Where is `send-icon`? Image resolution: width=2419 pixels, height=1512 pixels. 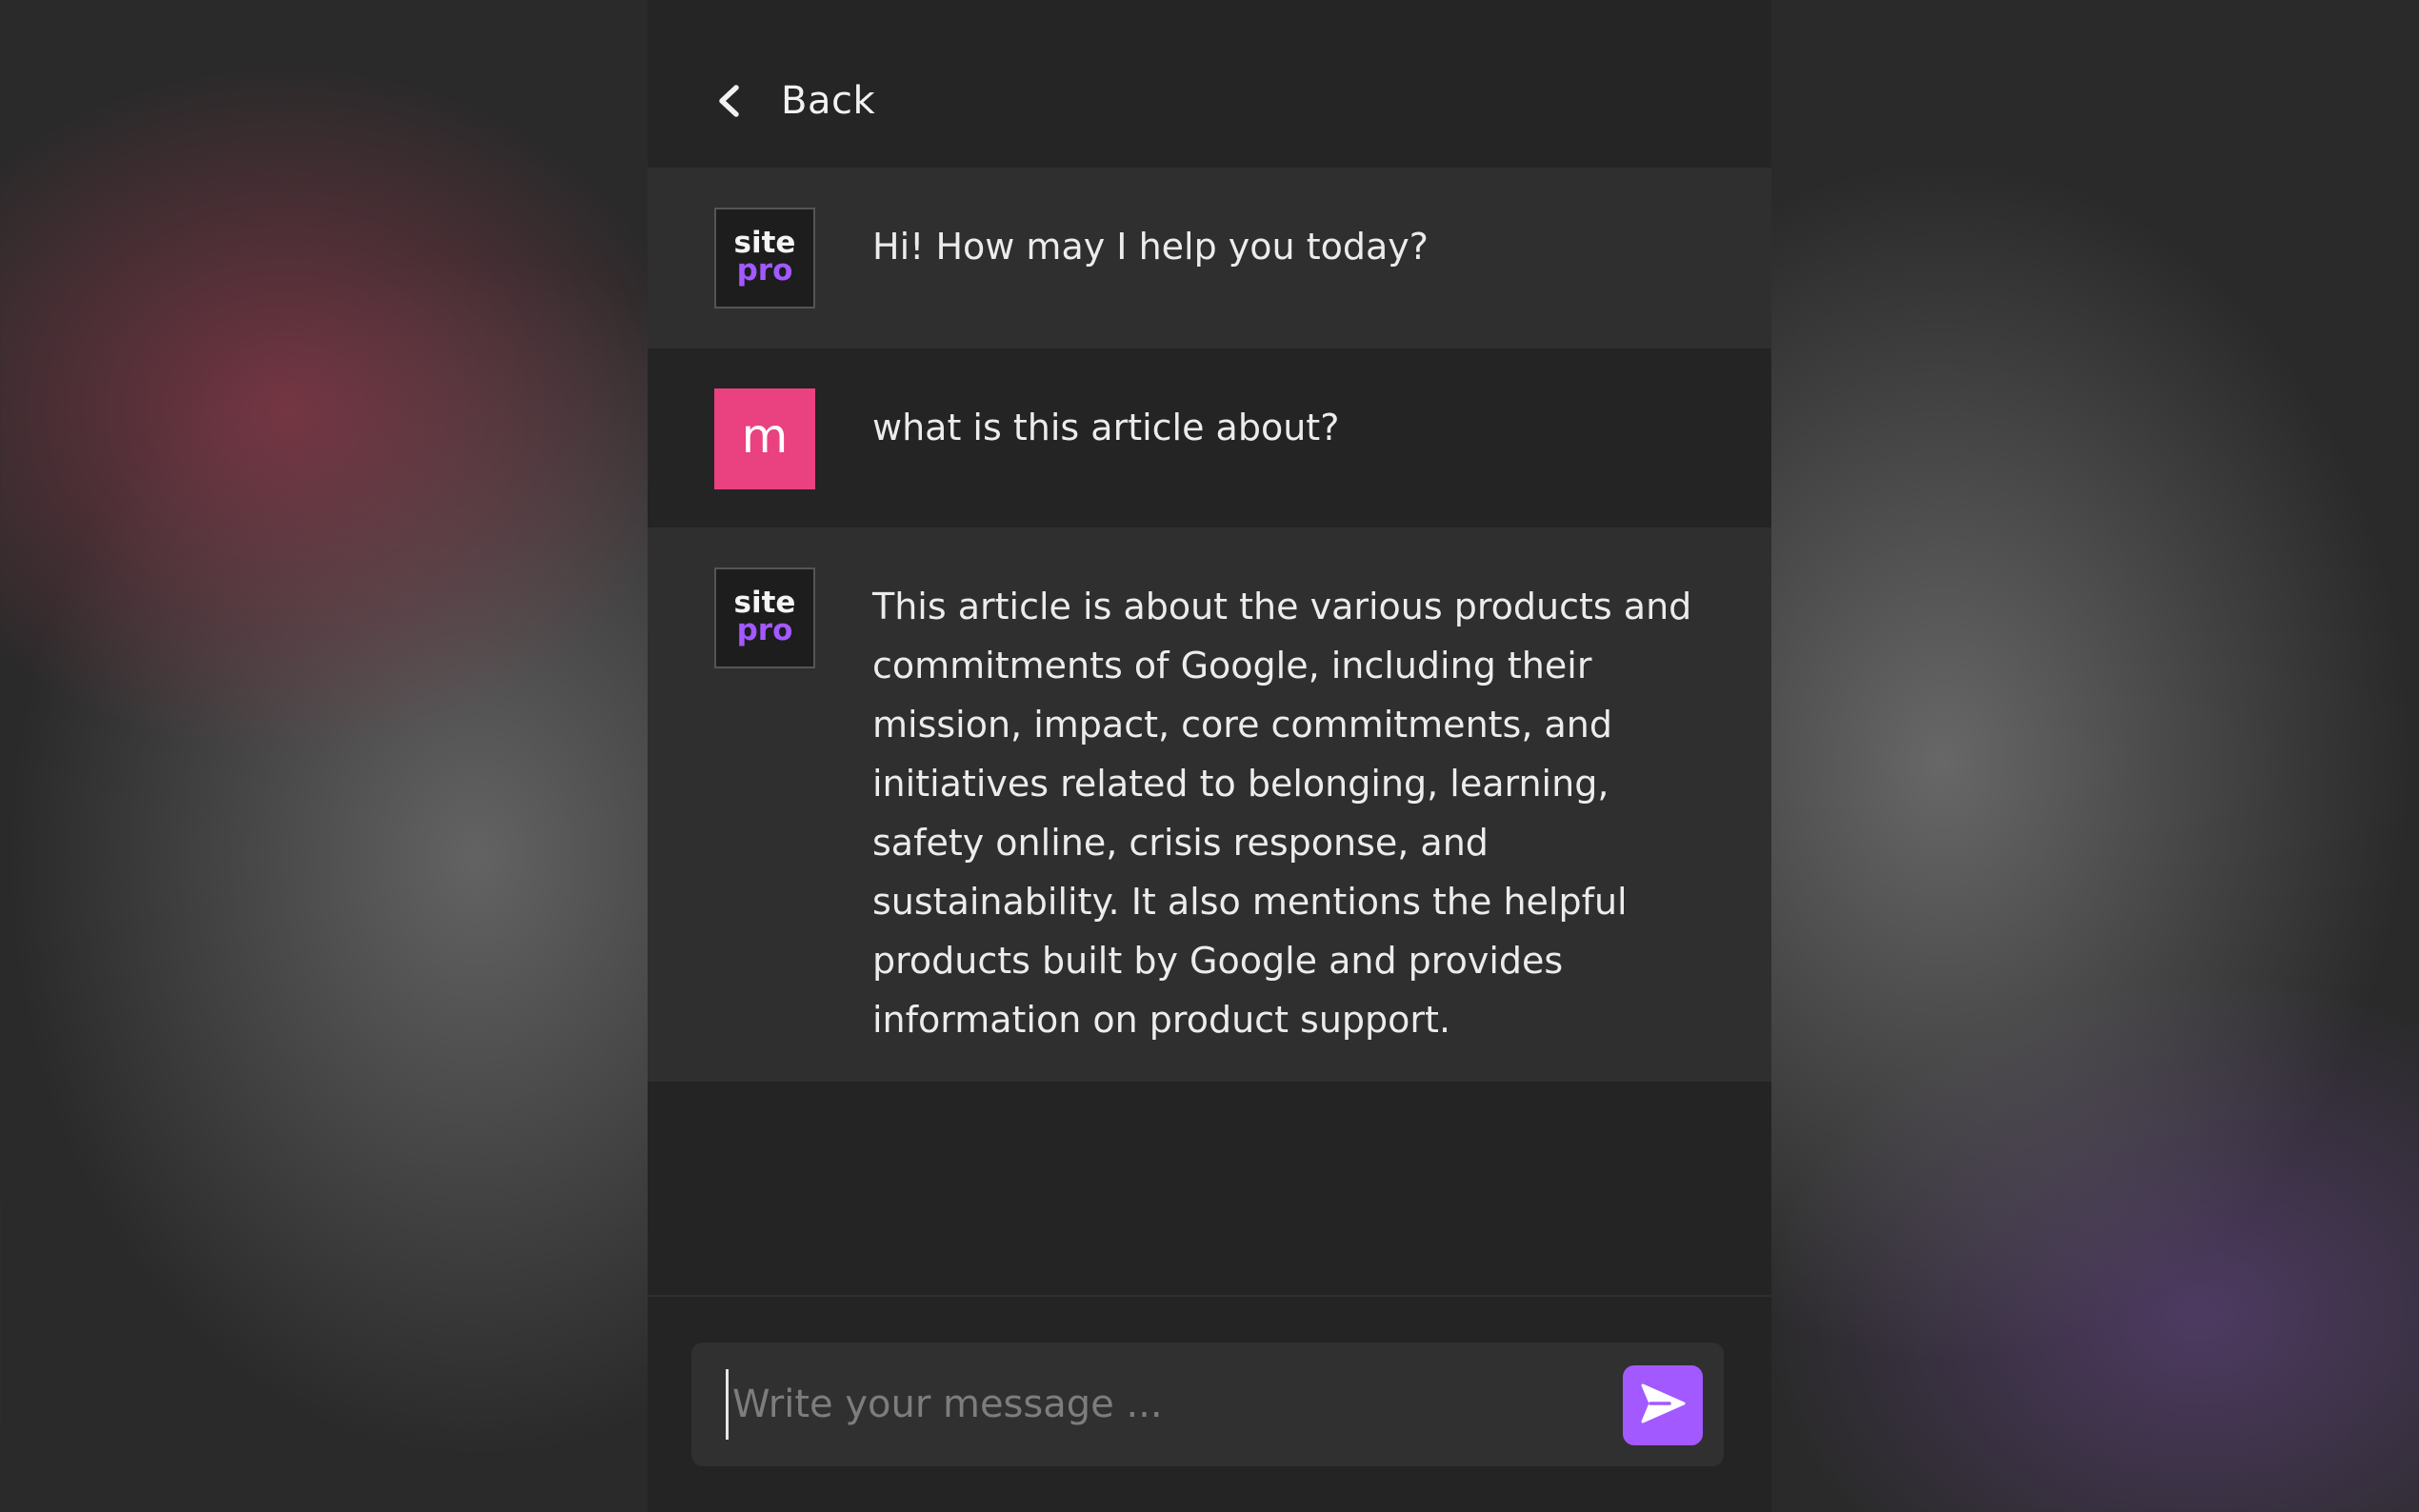 send-icon is located at coordinates (1663, 1405).